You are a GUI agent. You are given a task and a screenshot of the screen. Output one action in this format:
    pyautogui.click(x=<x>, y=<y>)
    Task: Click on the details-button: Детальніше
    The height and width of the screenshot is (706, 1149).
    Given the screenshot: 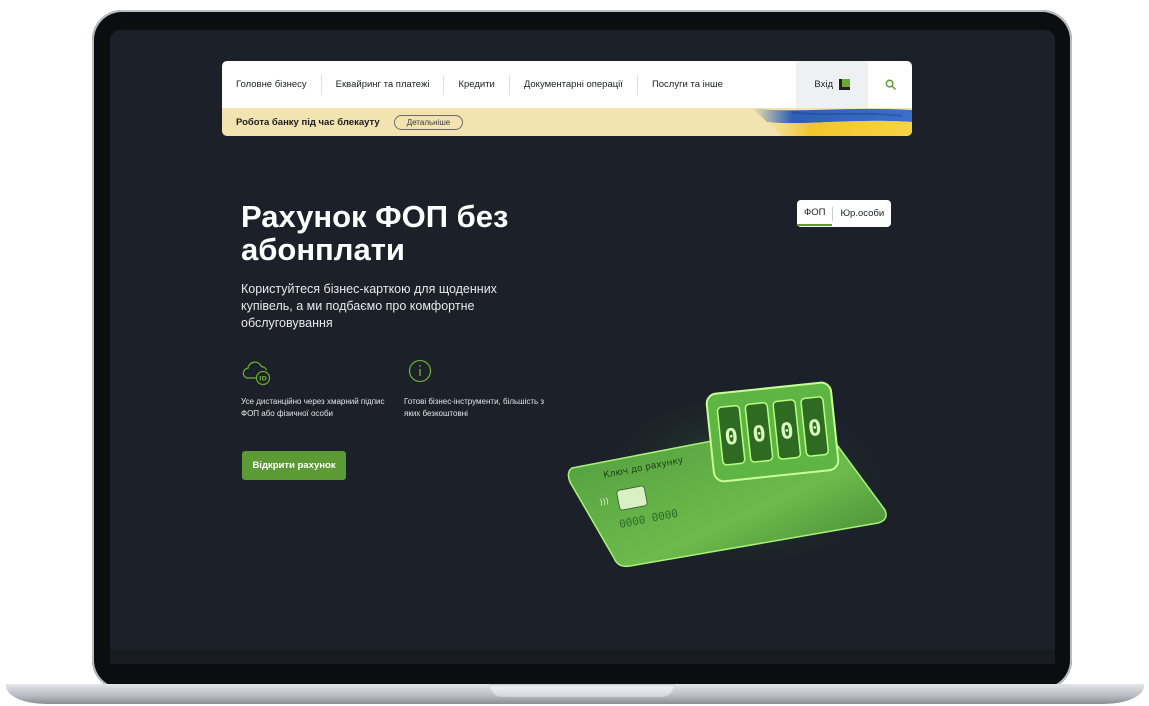 What is the action you would take?
    pyautogui.click(x=428, y=122)
    